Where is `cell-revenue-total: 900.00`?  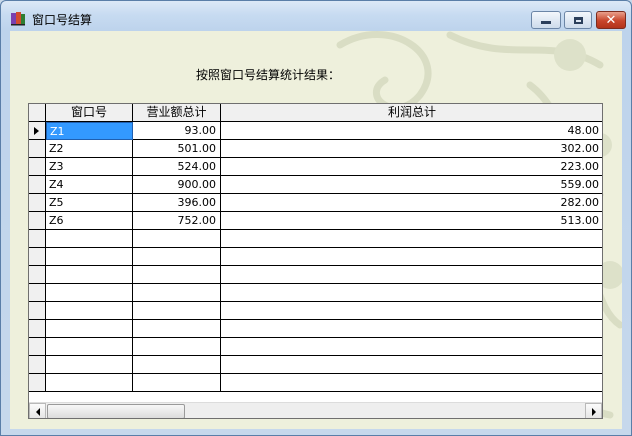 cell-revenue-total: 900.00 is located at coordinates (177, 185).